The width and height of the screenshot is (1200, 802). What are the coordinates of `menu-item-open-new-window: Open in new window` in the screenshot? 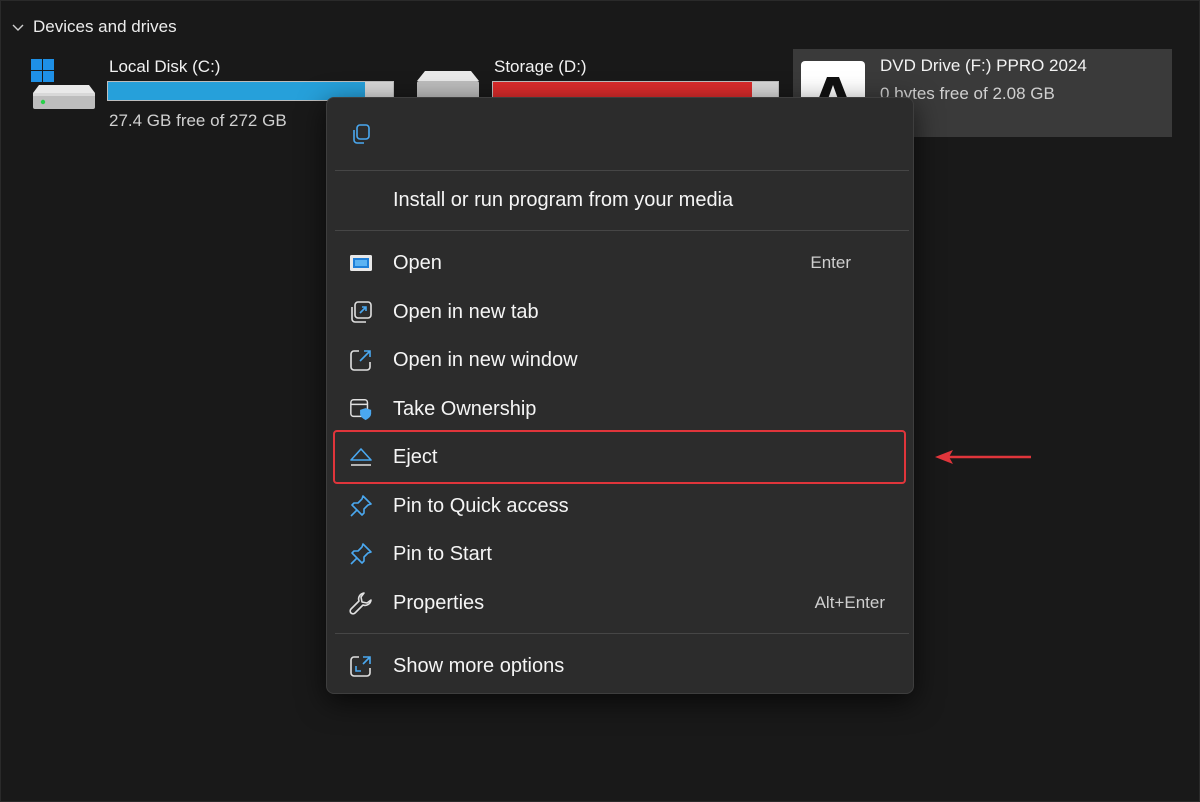 It's located at (621, 360).